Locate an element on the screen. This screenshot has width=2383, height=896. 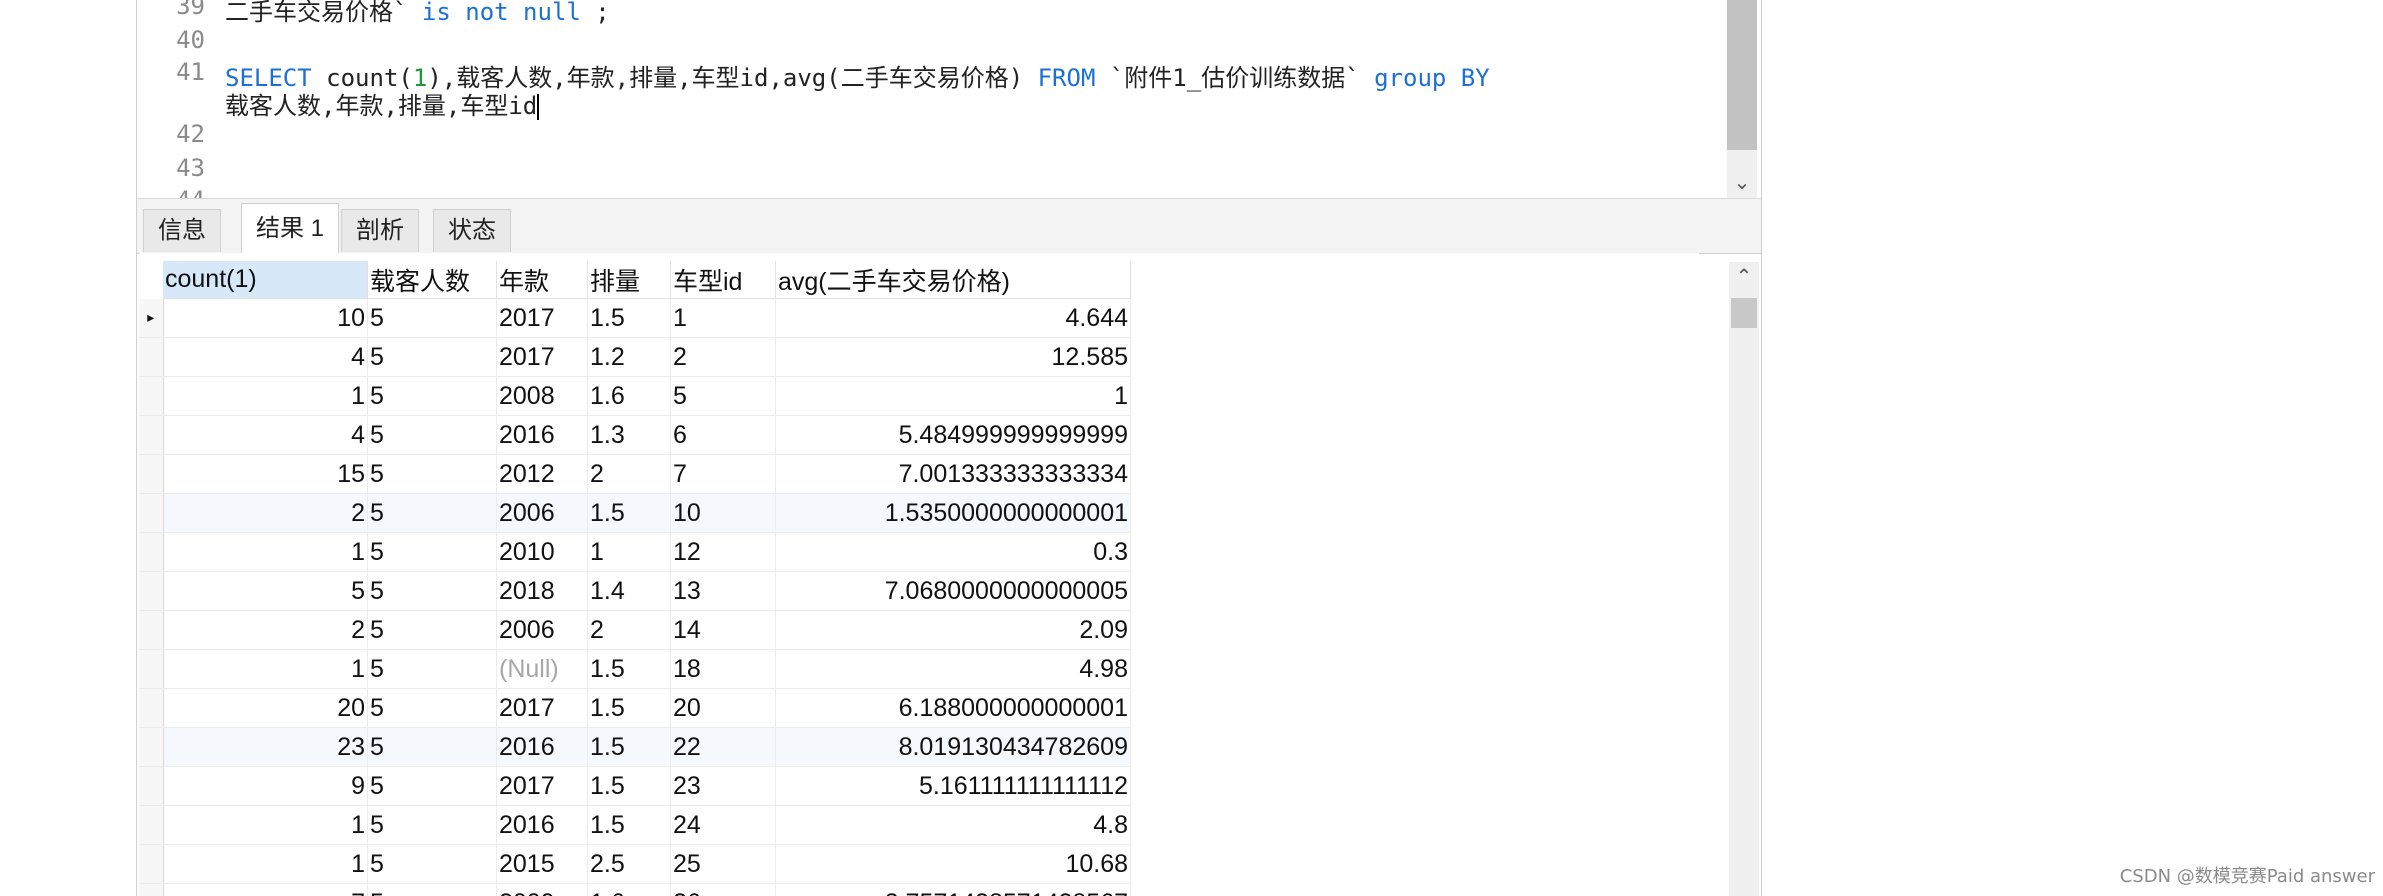
table-cell: 2006 is located at coordinates (542, 513).